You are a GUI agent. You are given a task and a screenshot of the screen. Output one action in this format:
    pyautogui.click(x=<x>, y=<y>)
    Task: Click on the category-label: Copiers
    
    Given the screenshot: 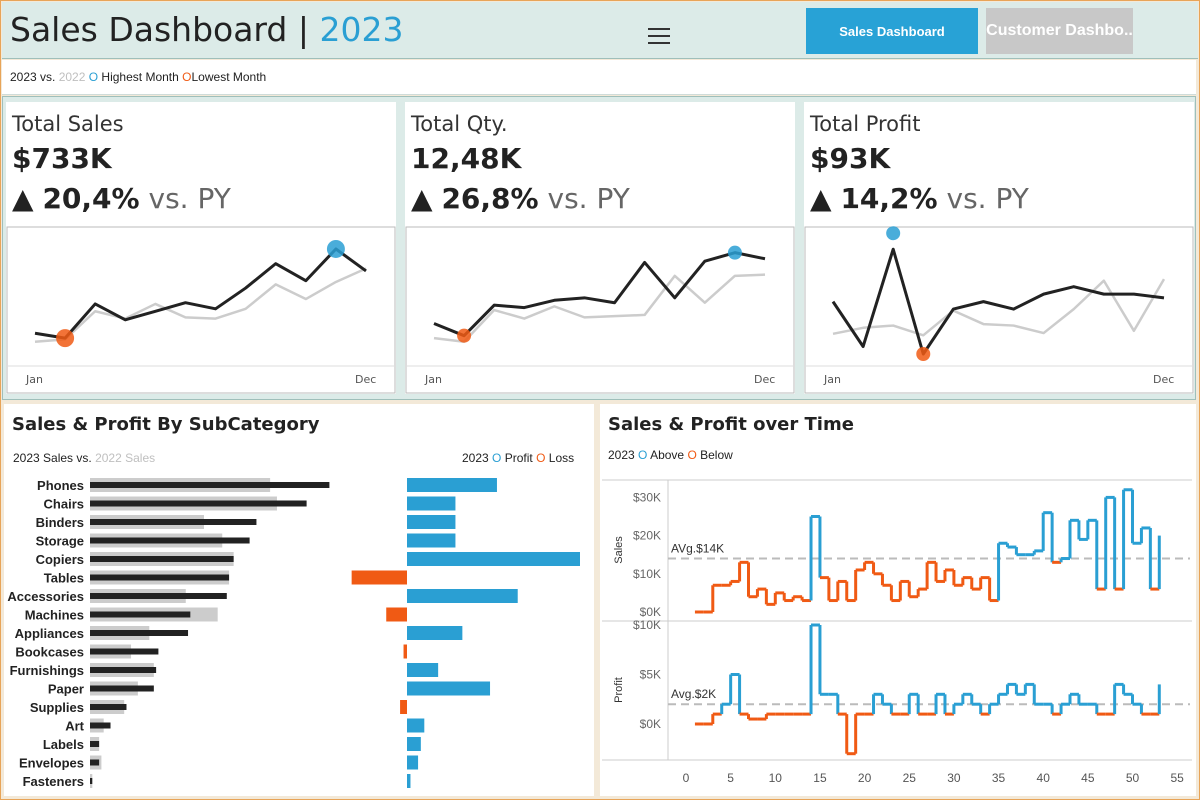 What is the action you would take?
    pyautogui.click(x=60, y=559)
    